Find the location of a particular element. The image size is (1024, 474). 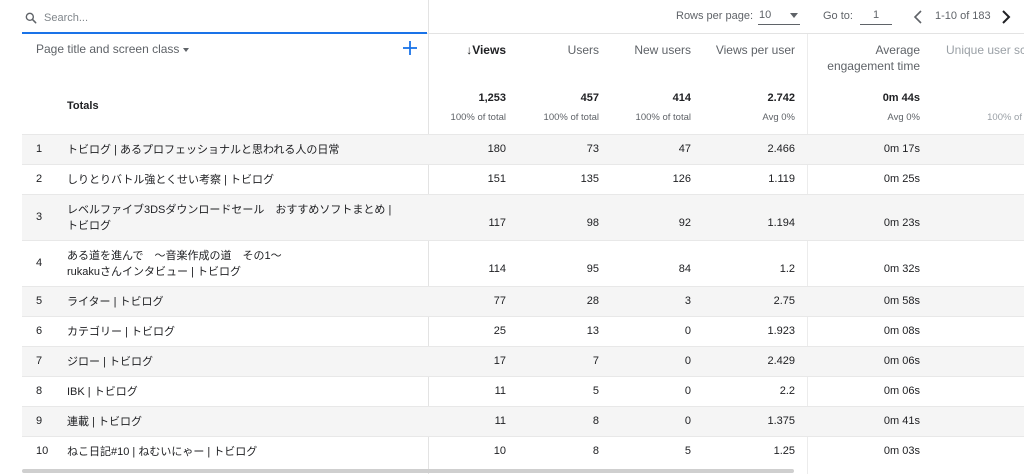

cell-users: 5 is located at coordinates (595, 391).